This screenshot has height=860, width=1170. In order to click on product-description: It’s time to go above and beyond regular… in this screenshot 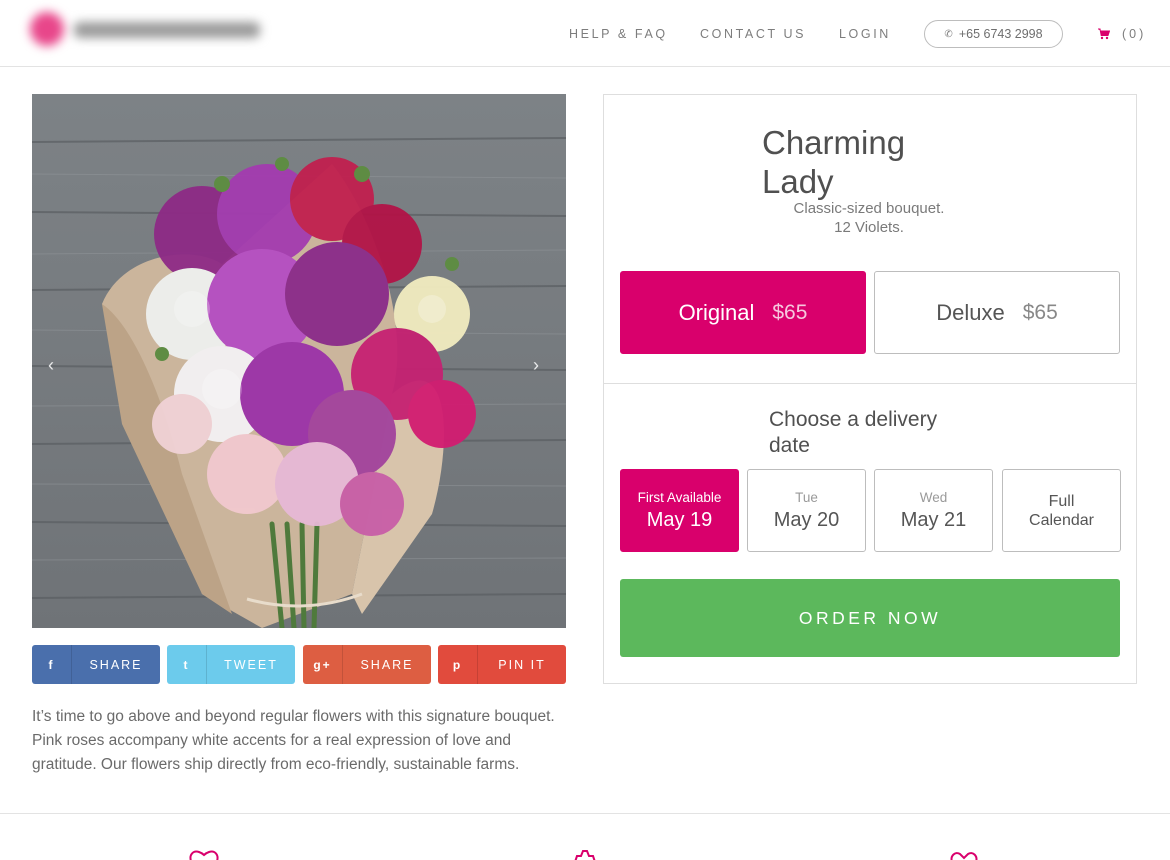, I will do `click(293, 740)`.